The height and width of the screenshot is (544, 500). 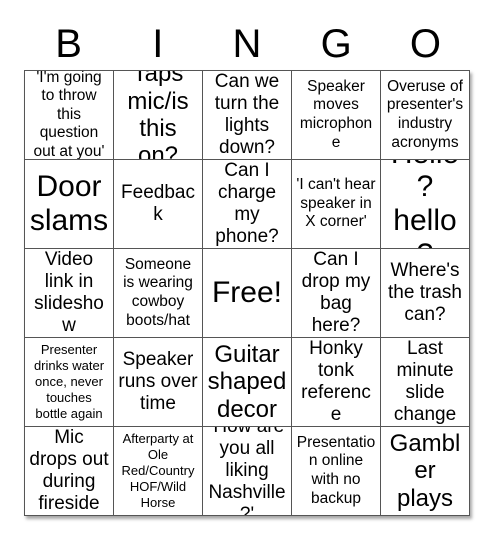 I want to click on bingo-cell-r1c4: Speaker moves microphone, so click(x=336, y=115).